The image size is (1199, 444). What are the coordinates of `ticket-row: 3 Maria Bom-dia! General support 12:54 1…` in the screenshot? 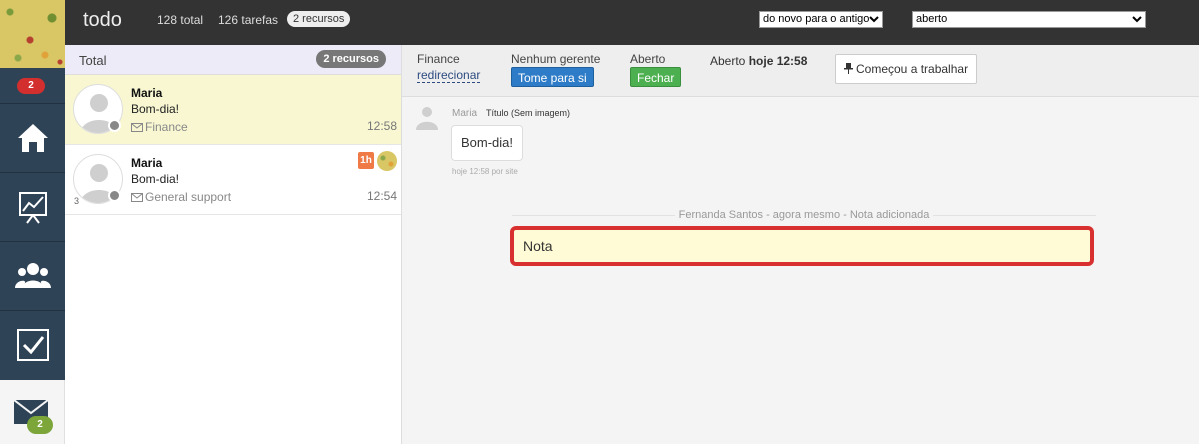 It's located at (233, 180).